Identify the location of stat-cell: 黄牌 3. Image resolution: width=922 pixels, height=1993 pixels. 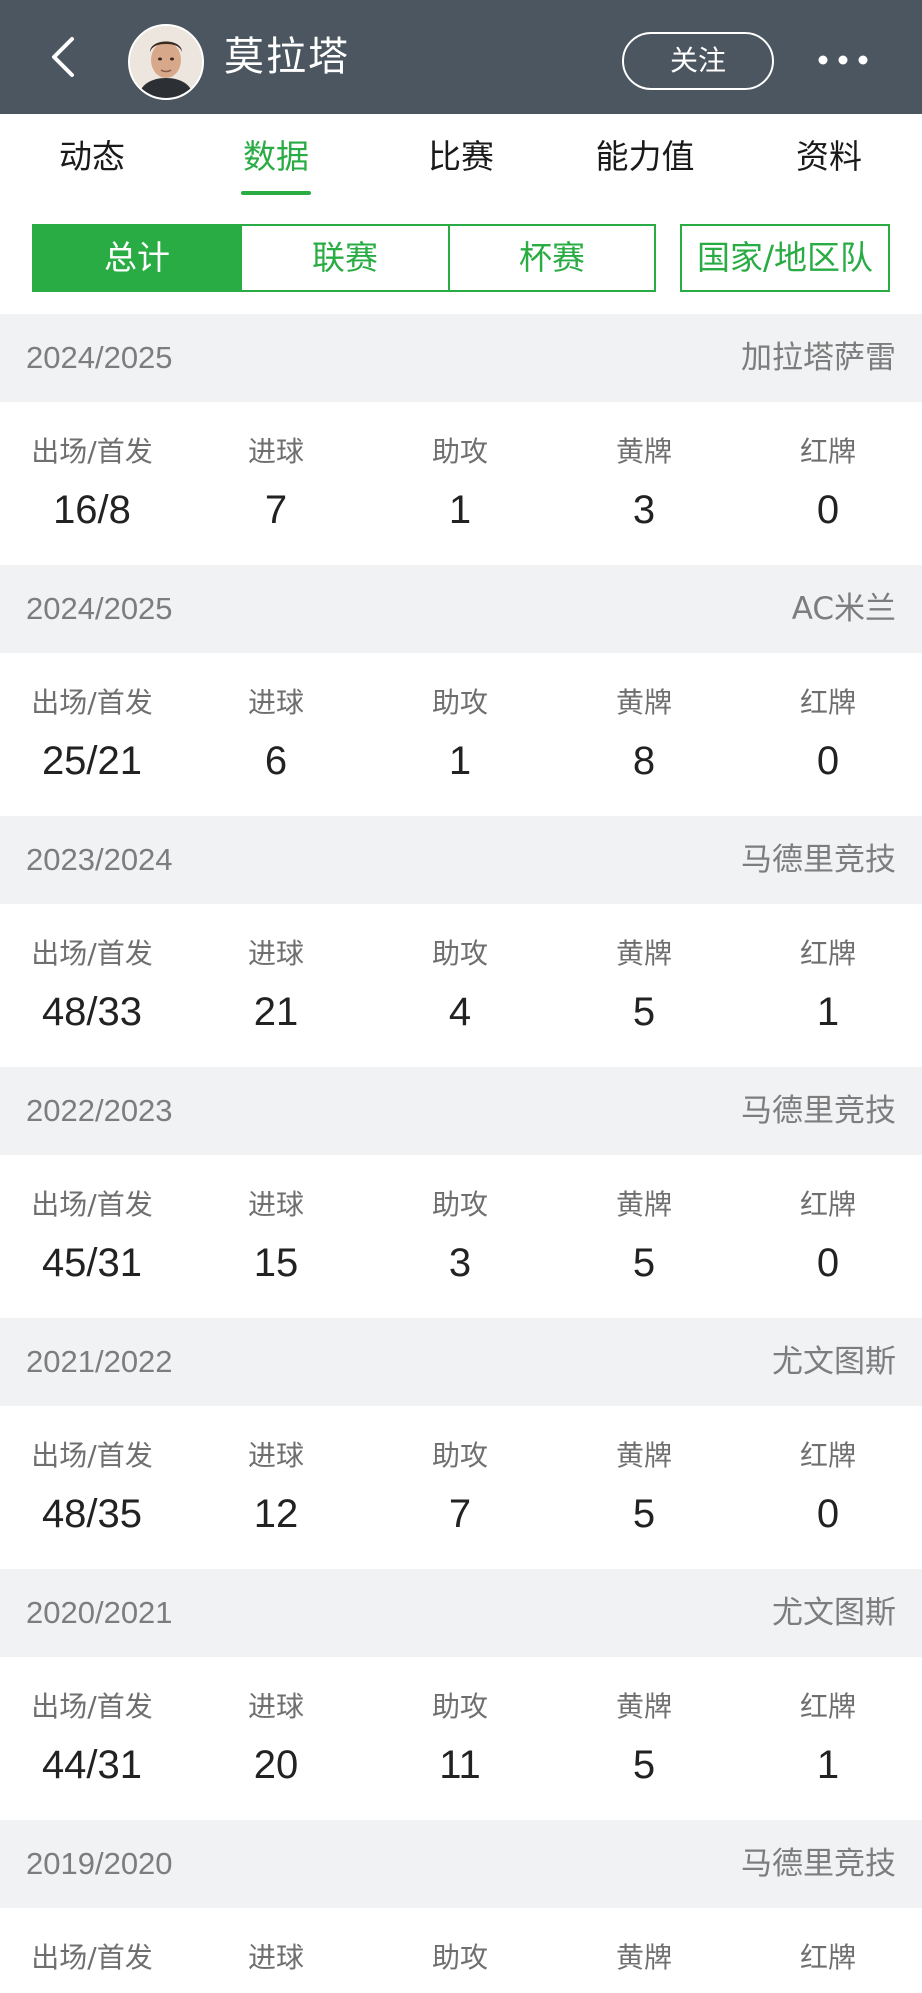
(644, 483).